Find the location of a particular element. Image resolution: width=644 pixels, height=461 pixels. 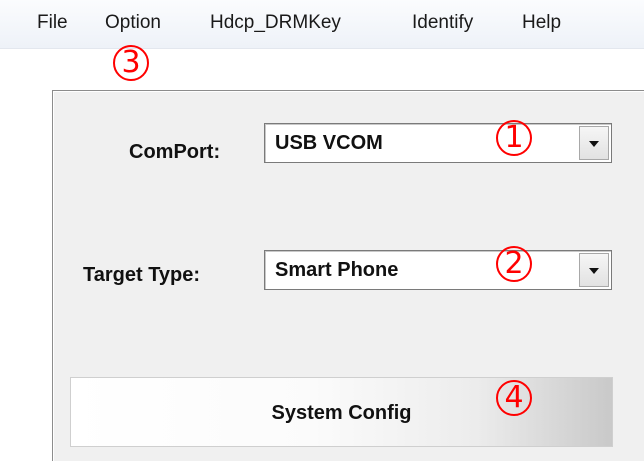

menu-bar: File Option Hdcp_DRMKey Identify Help is located at coordinates (322, 24).